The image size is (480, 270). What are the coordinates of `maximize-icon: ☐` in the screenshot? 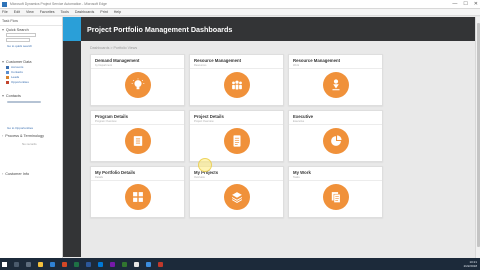 It's located at (465, 4).